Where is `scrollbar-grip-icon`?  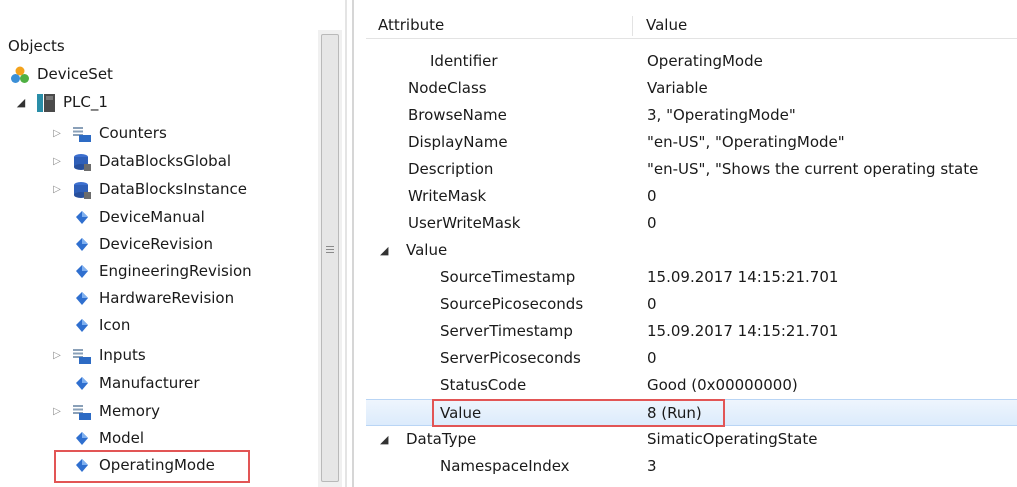 scrollbar-grip-icon is located at coordinates (330, 246).